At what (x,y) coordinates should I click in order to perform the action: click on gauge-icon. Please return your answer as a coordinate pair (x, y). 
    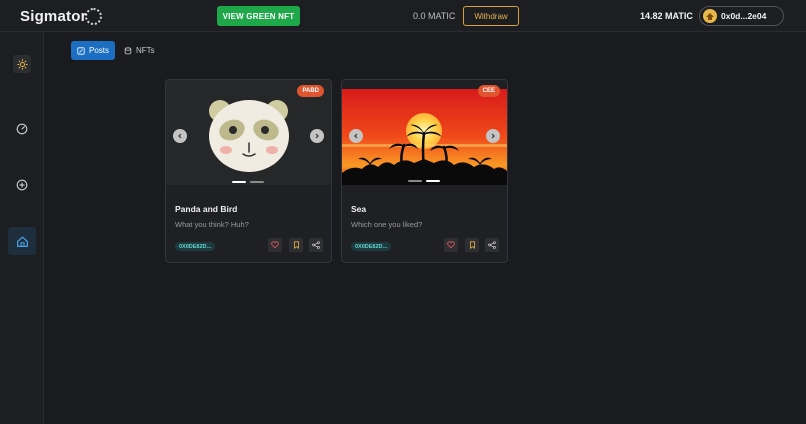
    Looking at the image, I should click on (22, 129).